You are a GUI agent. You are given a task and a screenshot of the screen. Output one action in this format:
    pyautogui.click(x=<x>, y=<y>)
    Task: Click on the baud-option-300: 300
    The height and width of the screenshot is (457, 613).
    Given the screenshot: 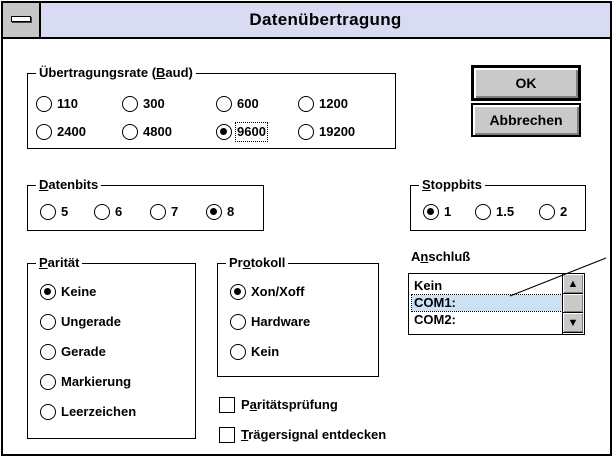 What is the action you would take?
    pyautogui.click(x=143, y=104)
    